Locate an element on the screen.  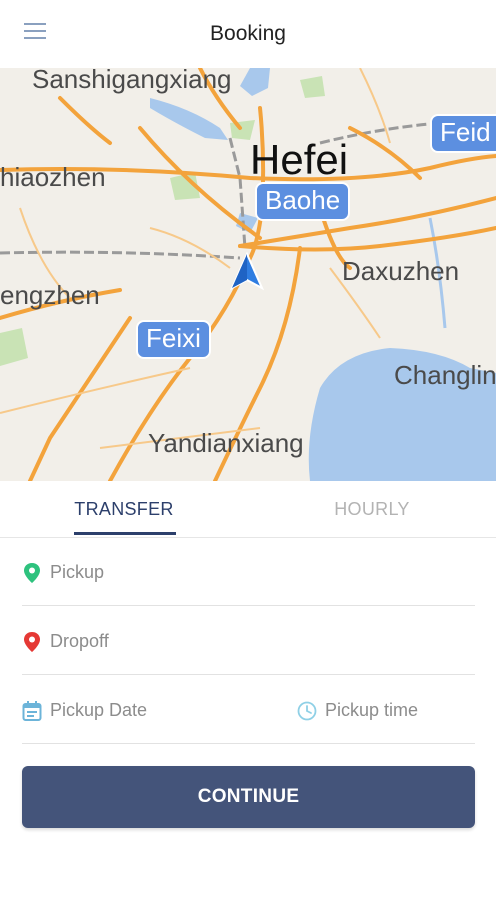
booking-tabs: TRANSFER HOURLY is located at coordinates (248, 509).